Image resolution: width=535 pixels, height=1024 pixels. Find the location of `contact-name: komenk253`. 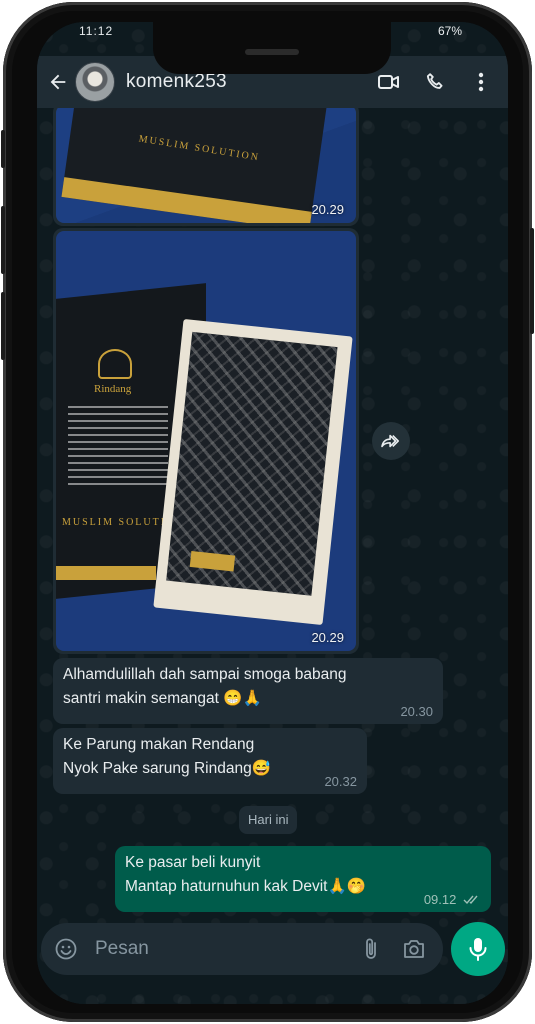

contact-name: komenk253 is located at coordinates (251, 82).